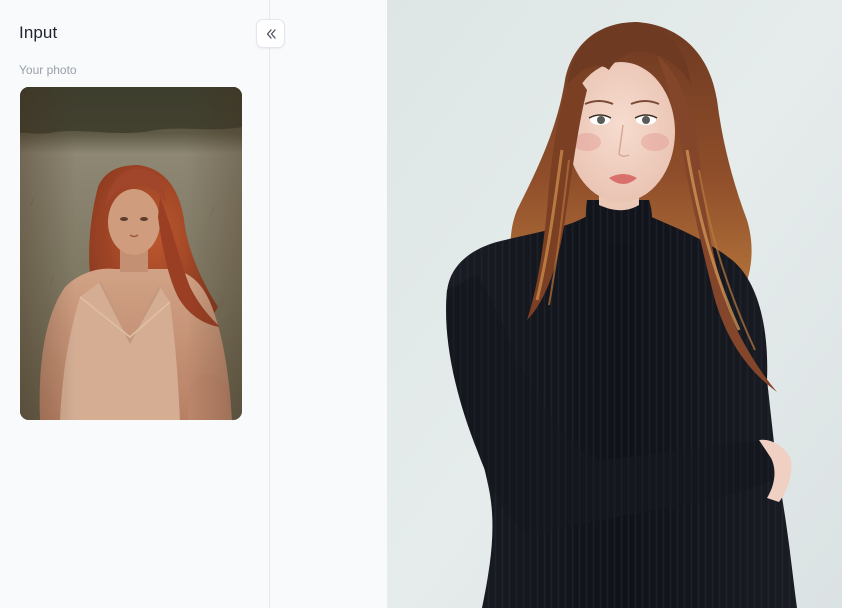  What do you see at coordinates (329, 304) in the screenshot?
I see `canvas-gap` at bounding box center [329, 304].